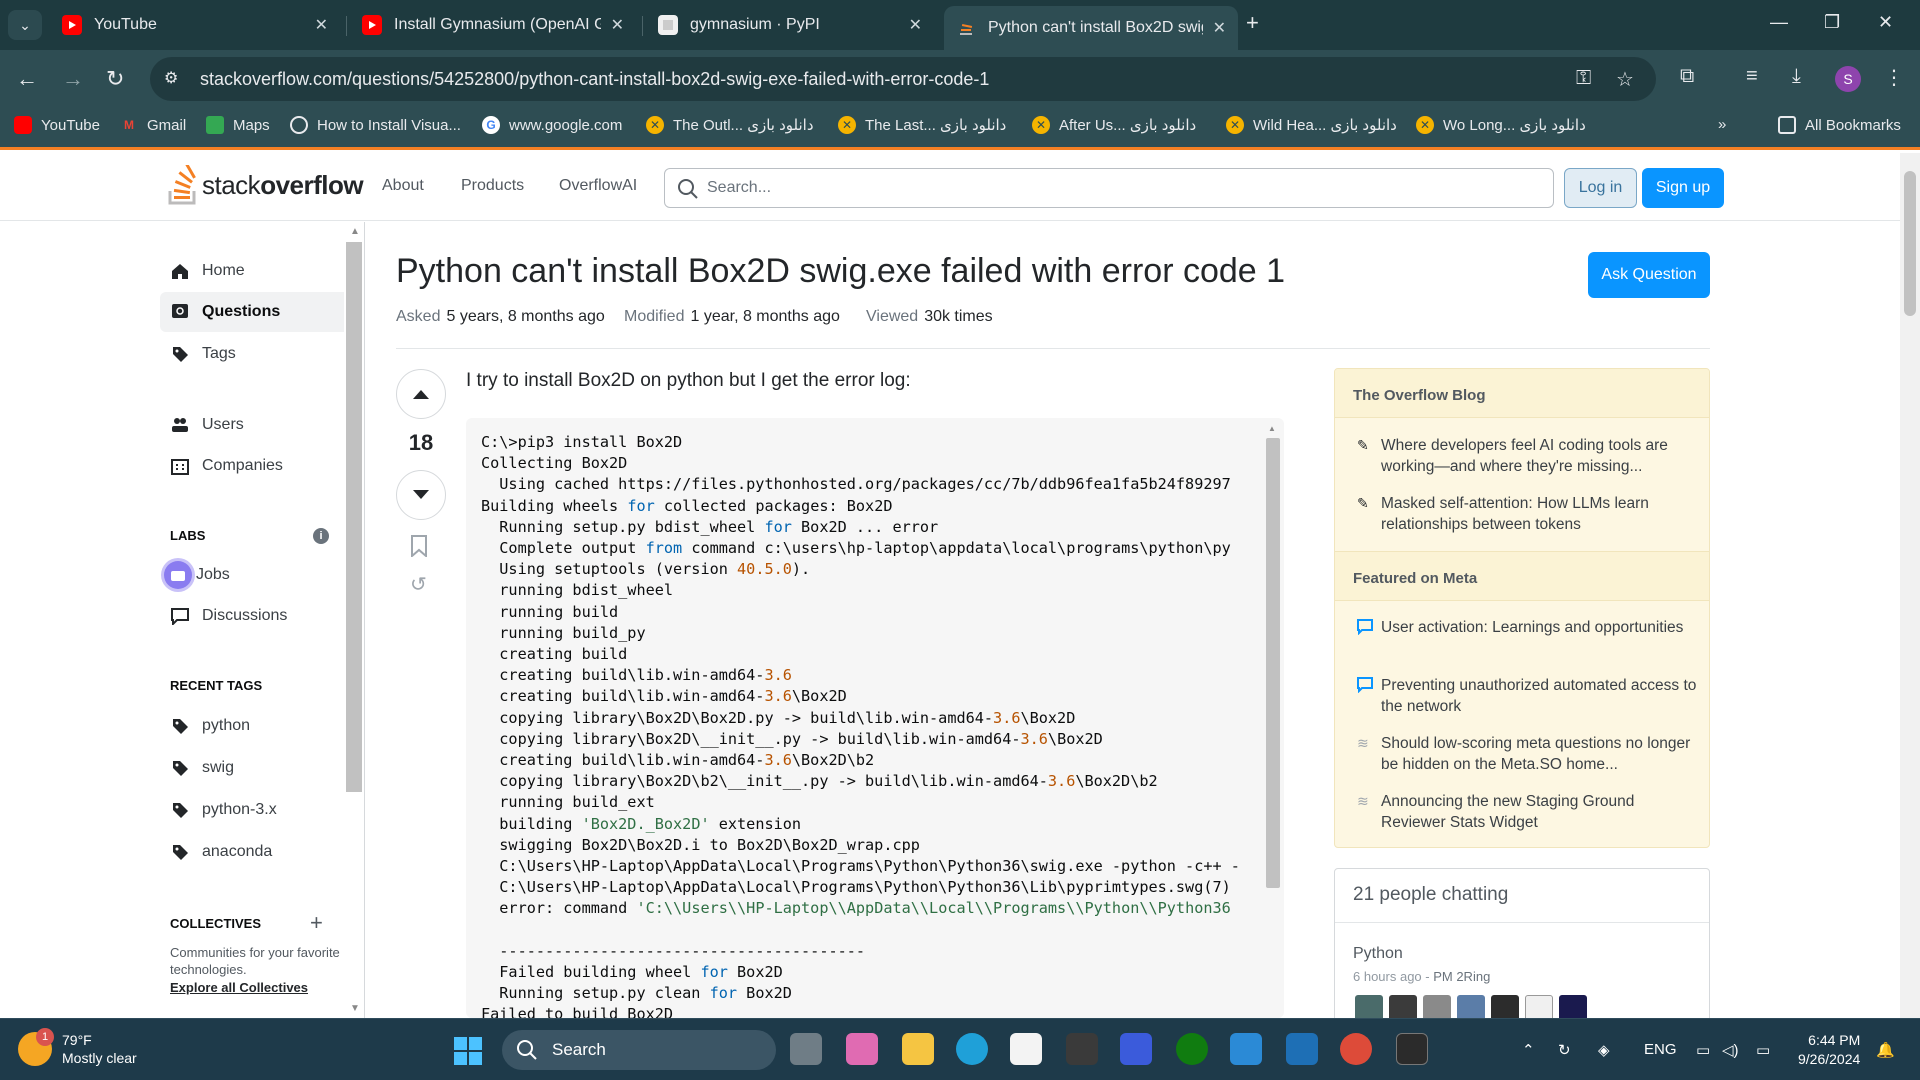 Image resolution: width=1920 pixels, height=1080 pixels. What do you see at coordinates (1625, 79) in the screenshot?
I see `bookmark-star-icon: ☆` at bounding box center [1625, 79].